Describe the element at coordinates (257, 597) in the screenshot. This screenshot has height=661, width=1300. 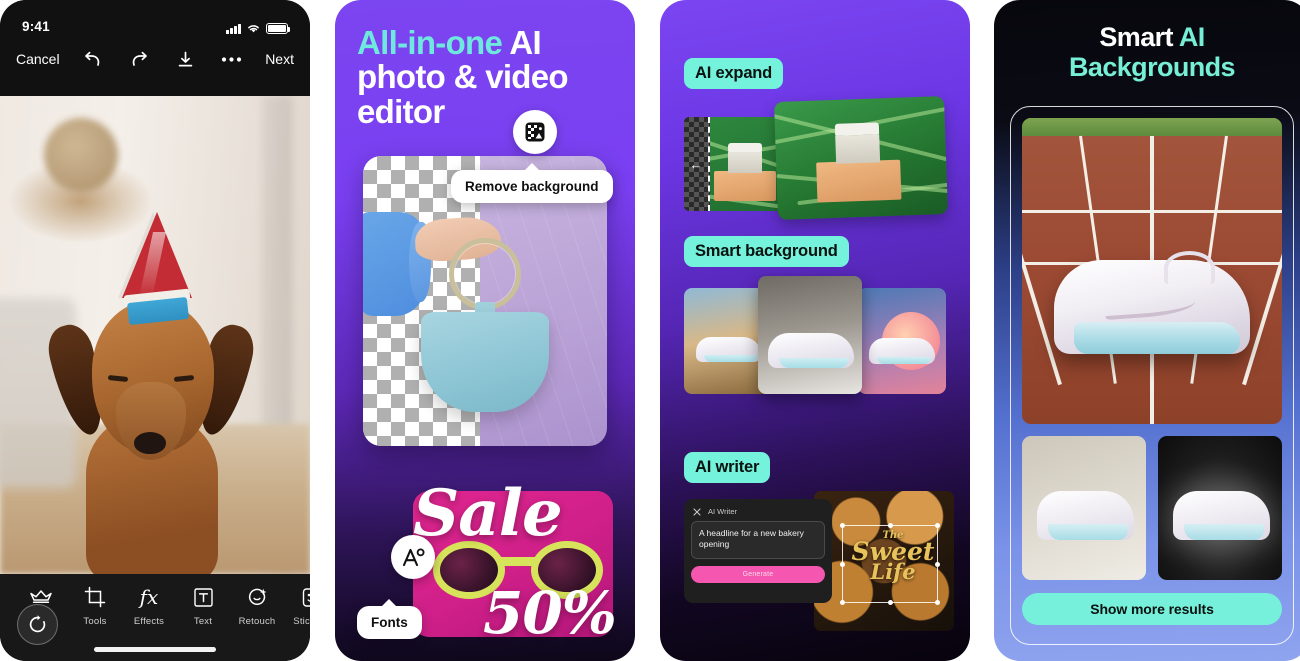
I see `face-retouch-icon` at that location.